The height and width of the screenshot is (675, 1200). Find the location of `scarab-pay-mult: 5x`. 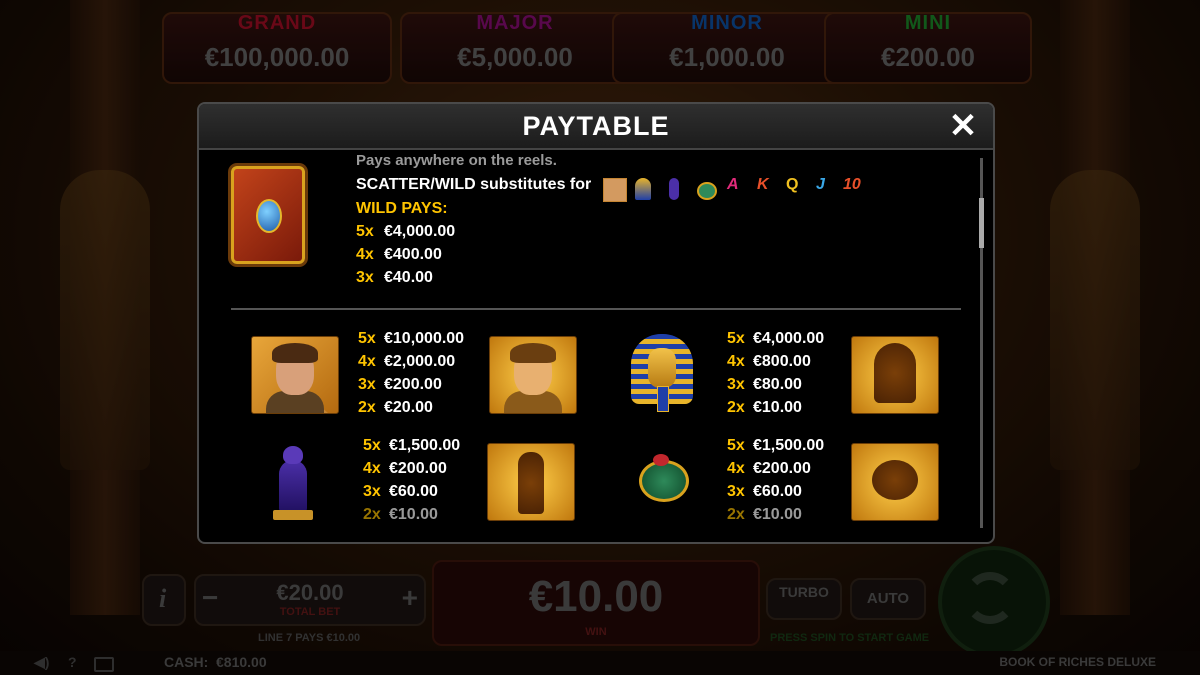

scarab-pay-mult: 5x is located at coordinates (736, 445).